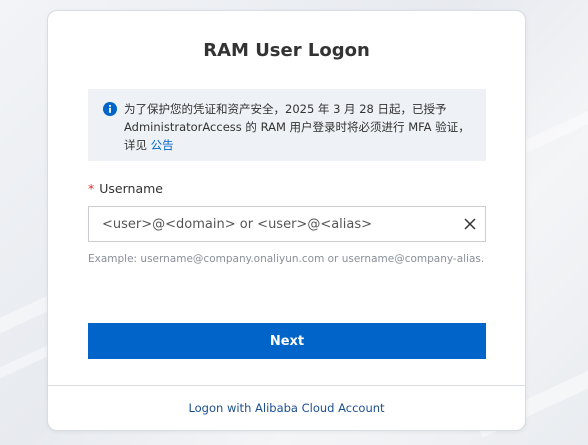  I want to click on divider, so click(286, 385).